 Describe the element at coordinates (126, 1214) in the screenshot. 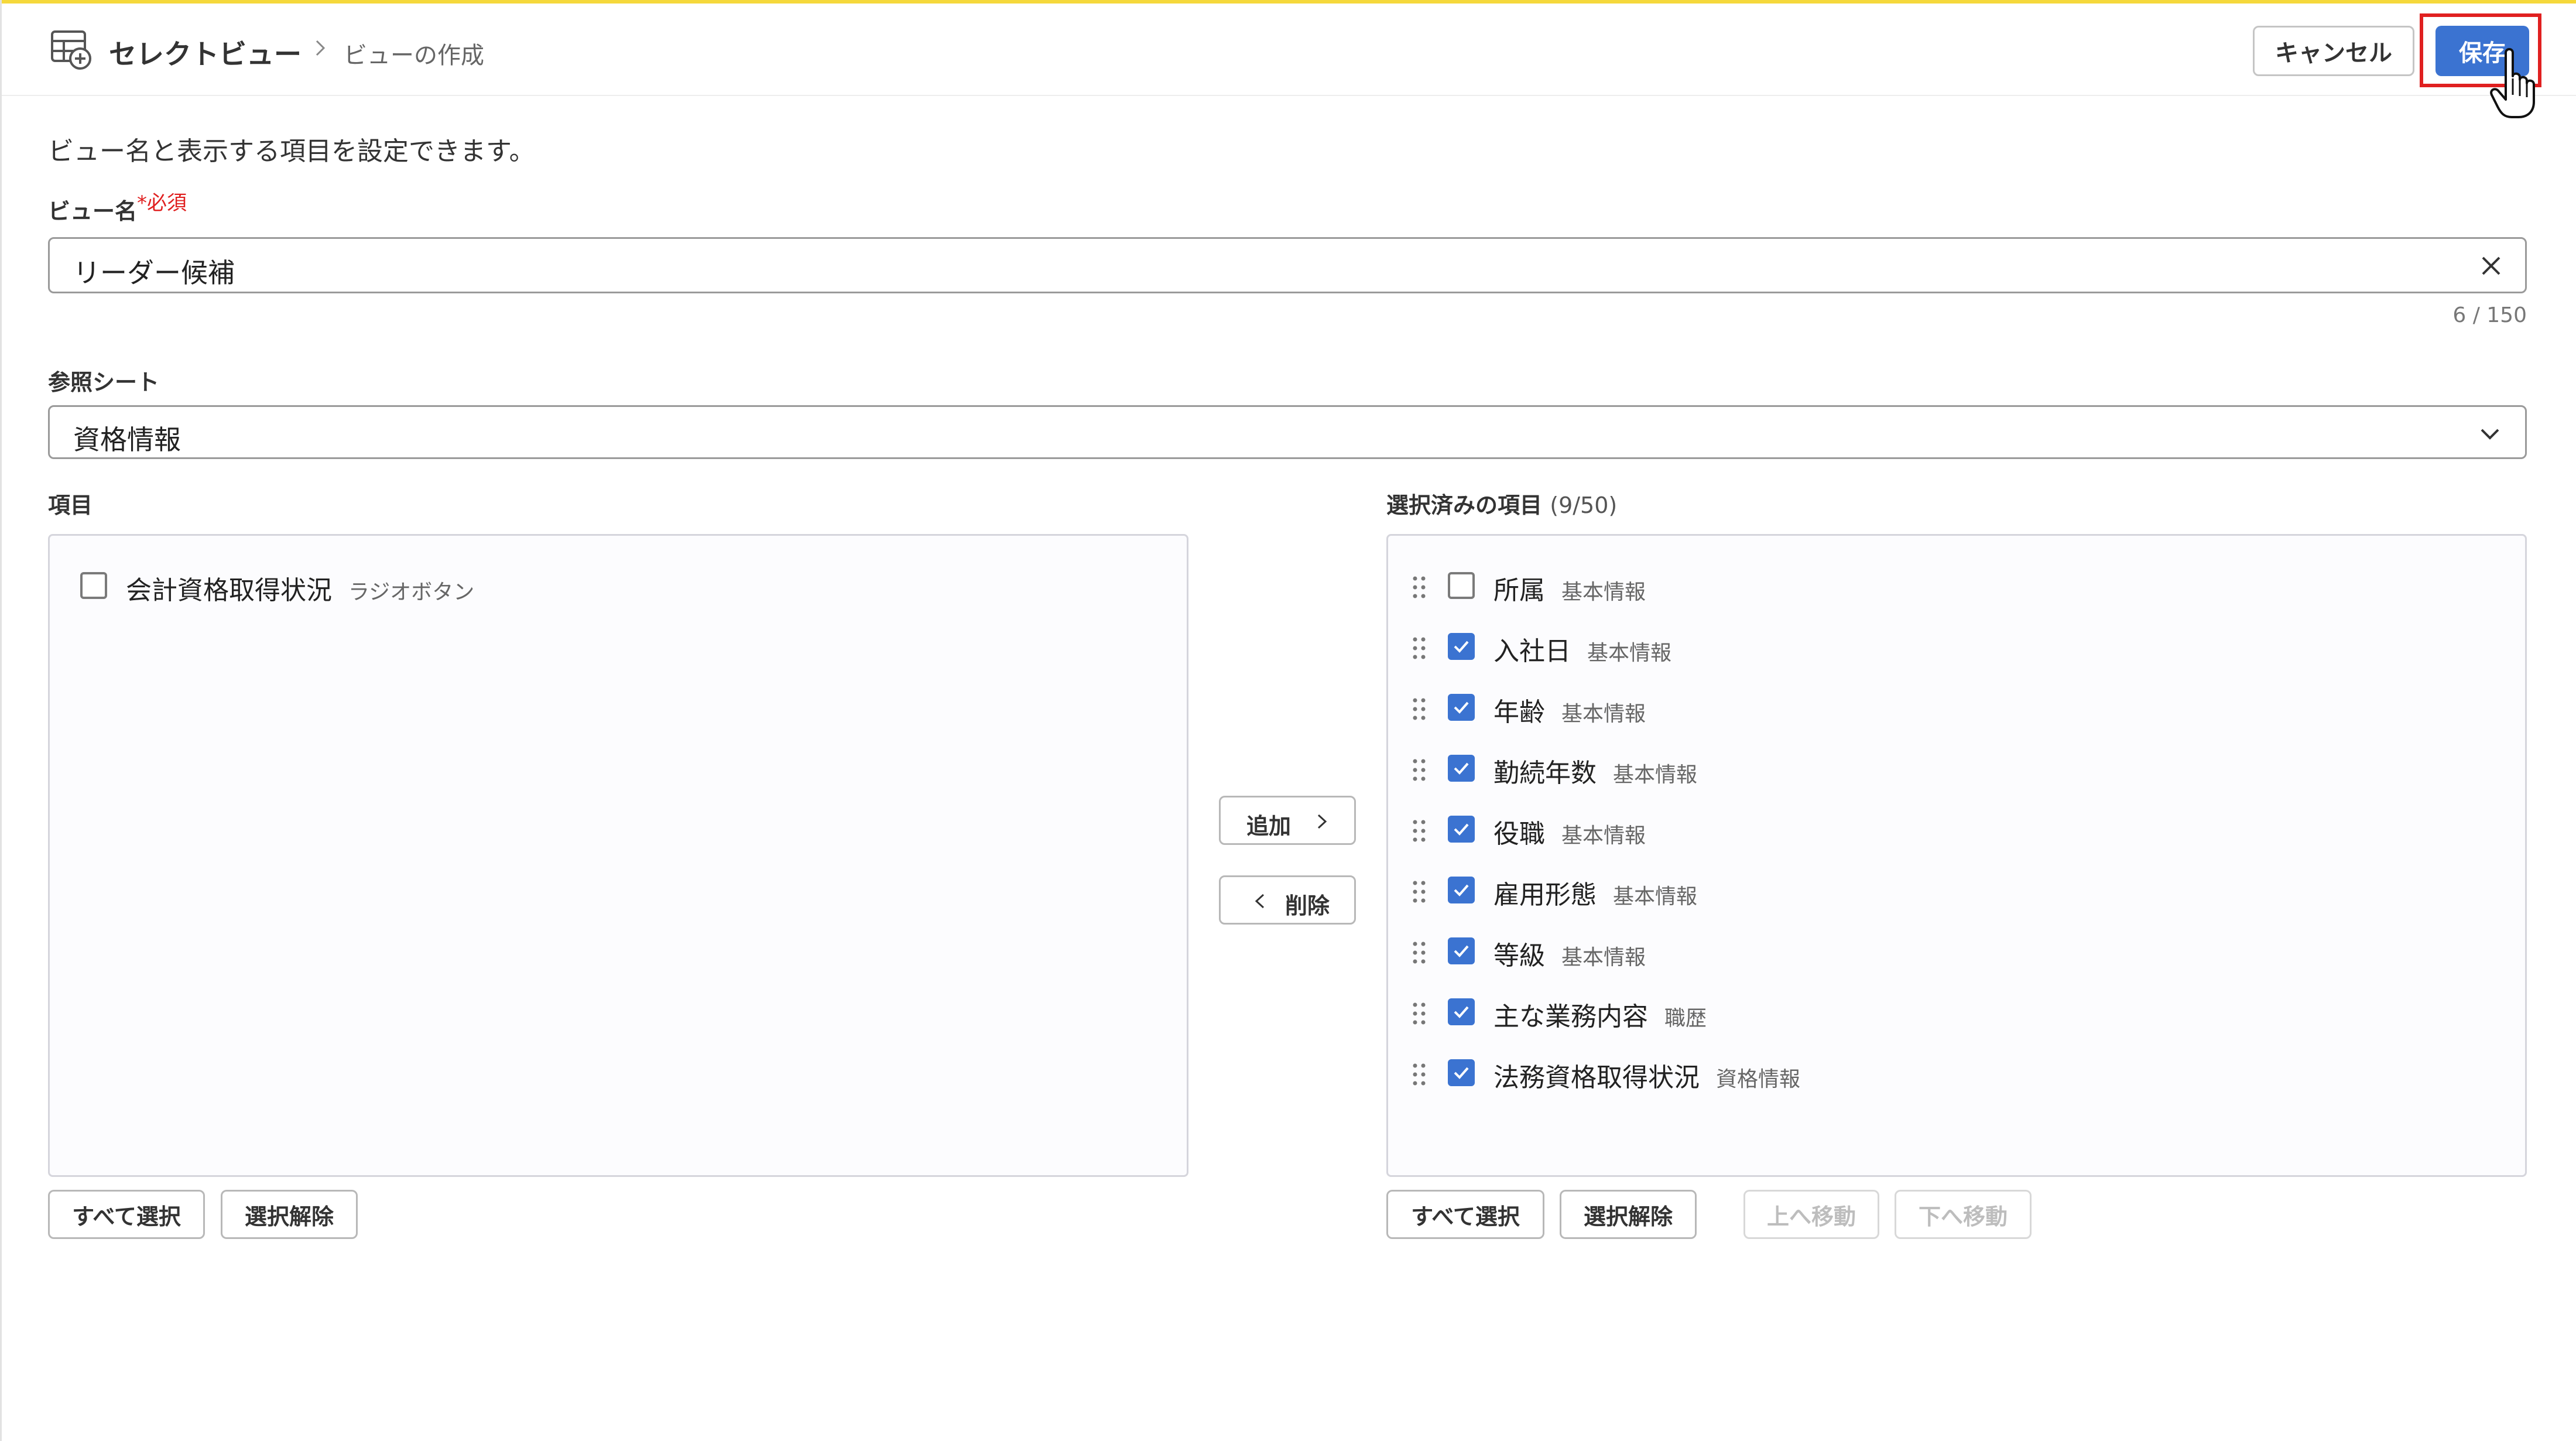

I see `available-select-all-button: すべて選択` at that location.